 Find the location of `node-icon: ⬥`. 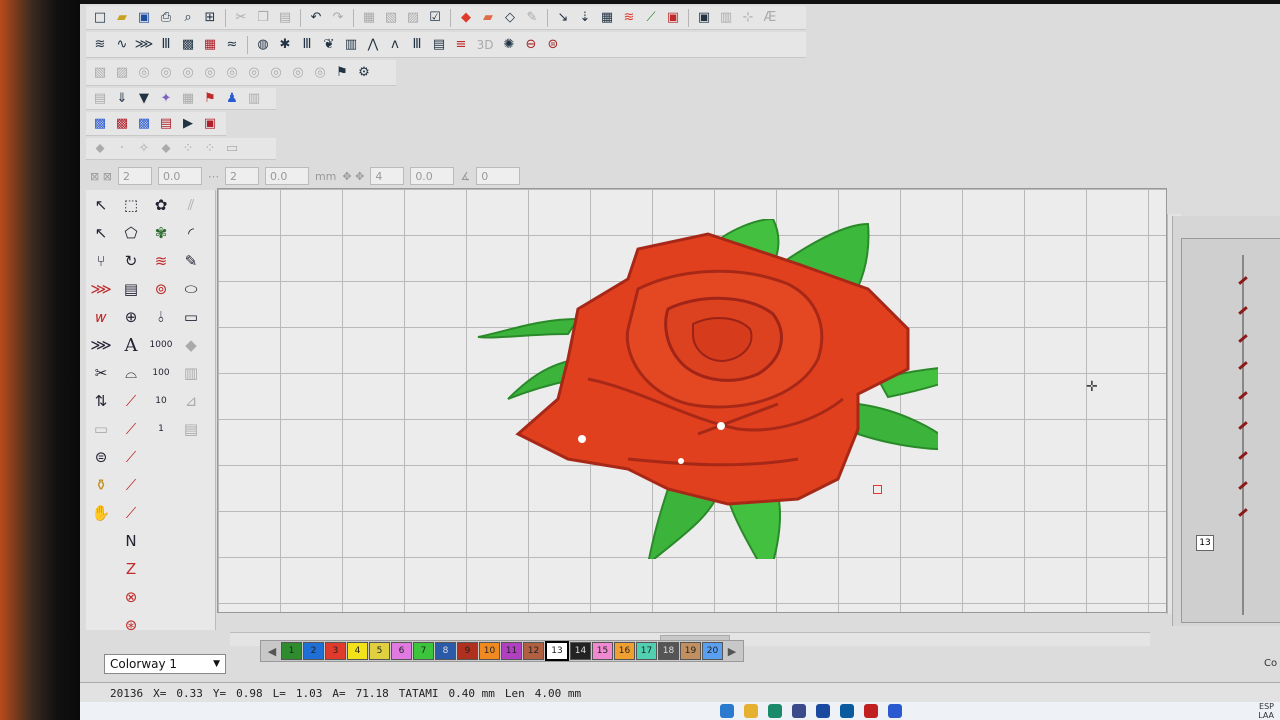

node-icon: ⬥ is located at coordinates (100, 149).